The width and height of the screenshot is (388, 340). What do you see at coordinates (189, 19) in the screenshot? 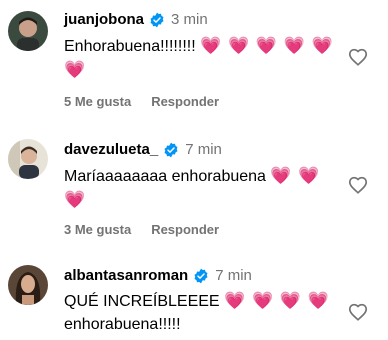
I see `comment-time: 3 min` at bounding box center [189, 19].